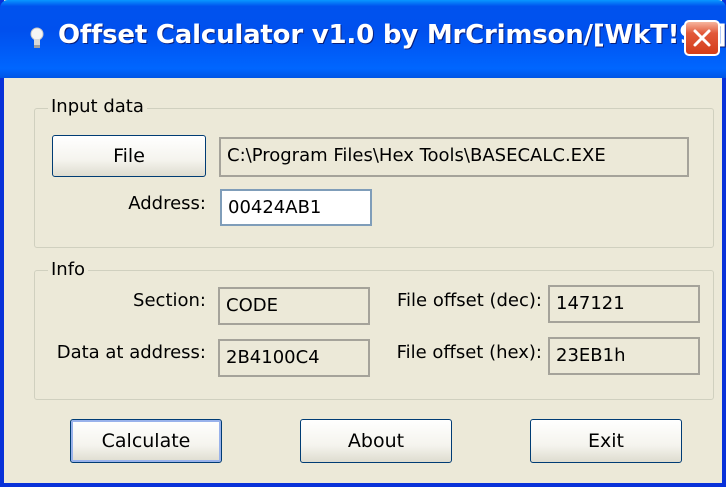 The height and width of the screenshot is (487, 726). I want to click on input-data-legend: Input data, so click(97, 106).